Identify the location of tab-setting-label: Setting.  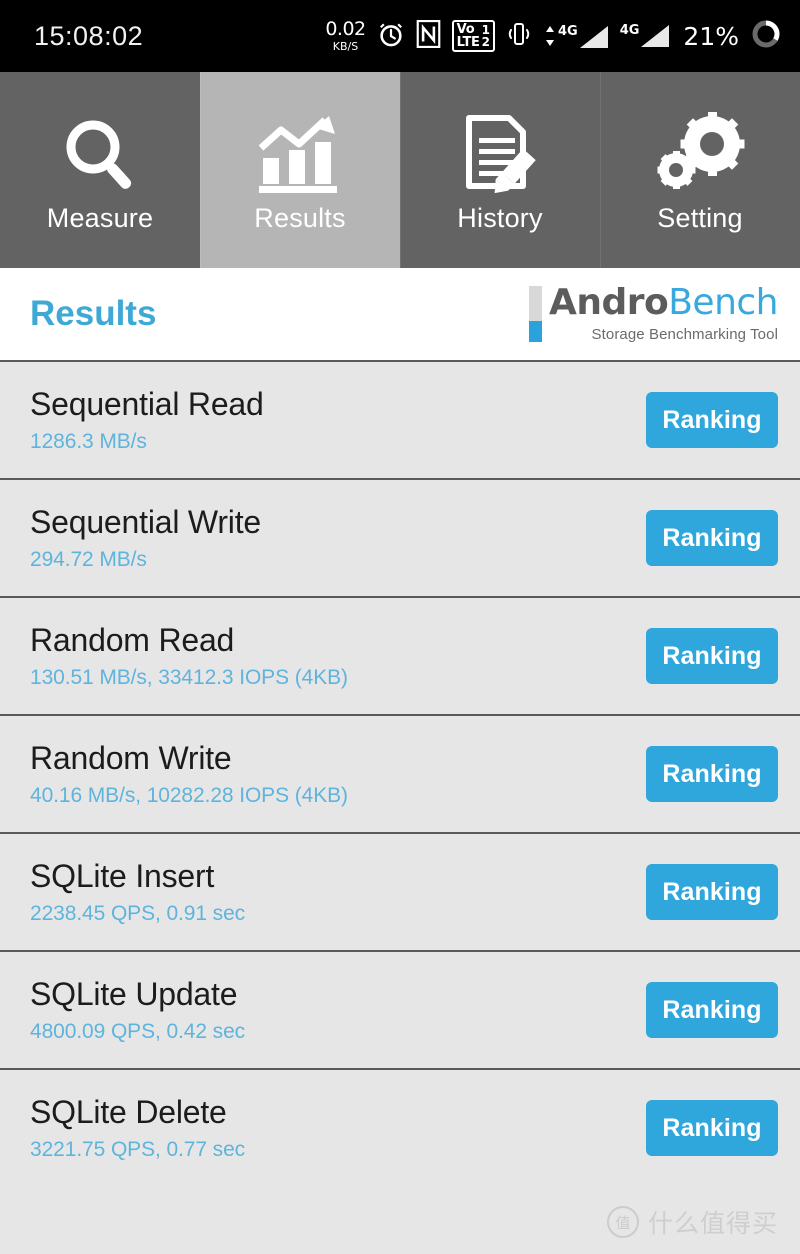
(700, 217).